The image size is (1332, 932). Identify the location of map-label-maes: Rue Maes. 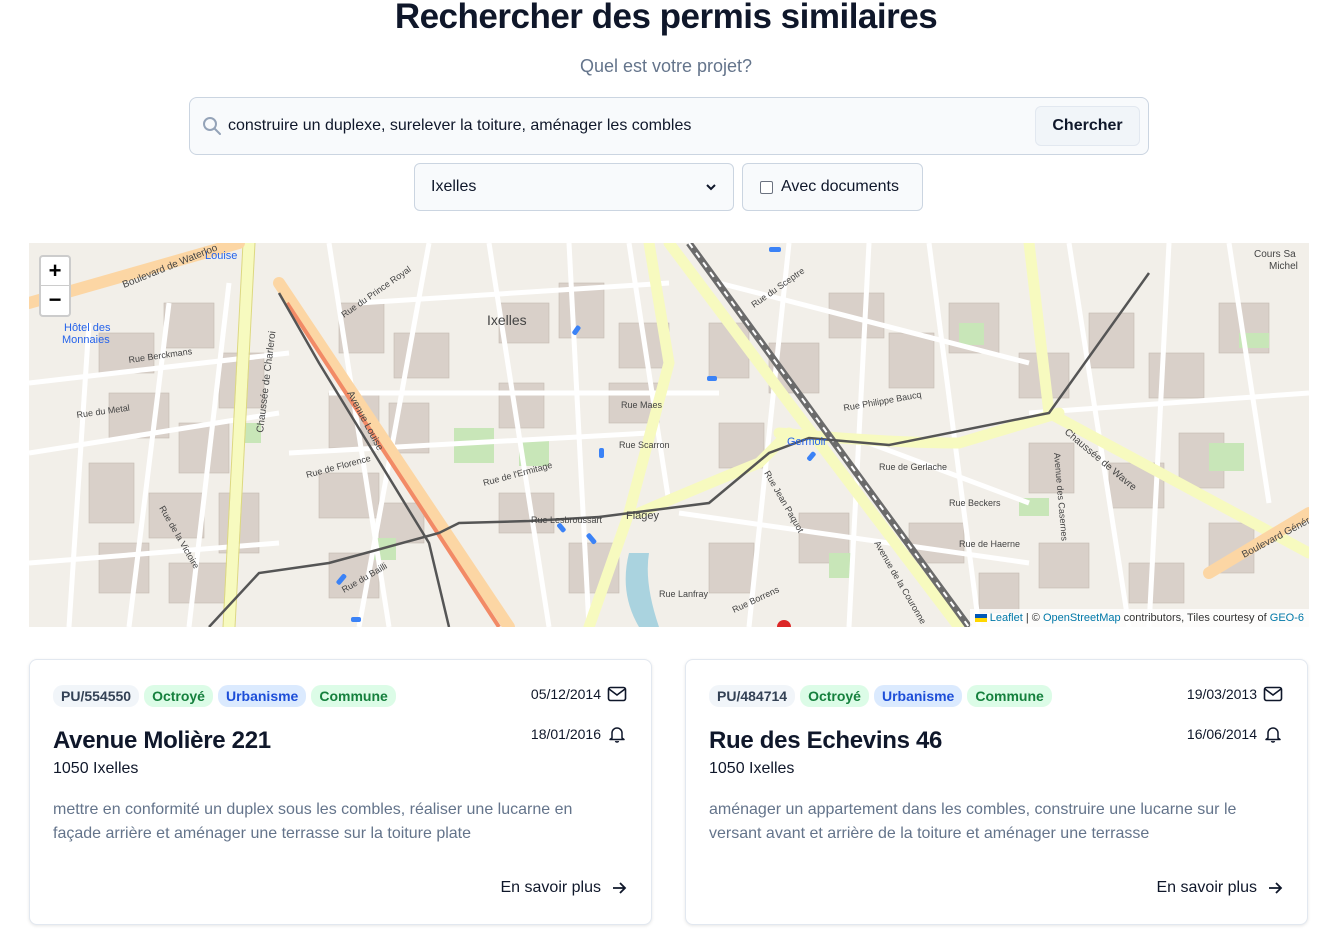
(642, 405).